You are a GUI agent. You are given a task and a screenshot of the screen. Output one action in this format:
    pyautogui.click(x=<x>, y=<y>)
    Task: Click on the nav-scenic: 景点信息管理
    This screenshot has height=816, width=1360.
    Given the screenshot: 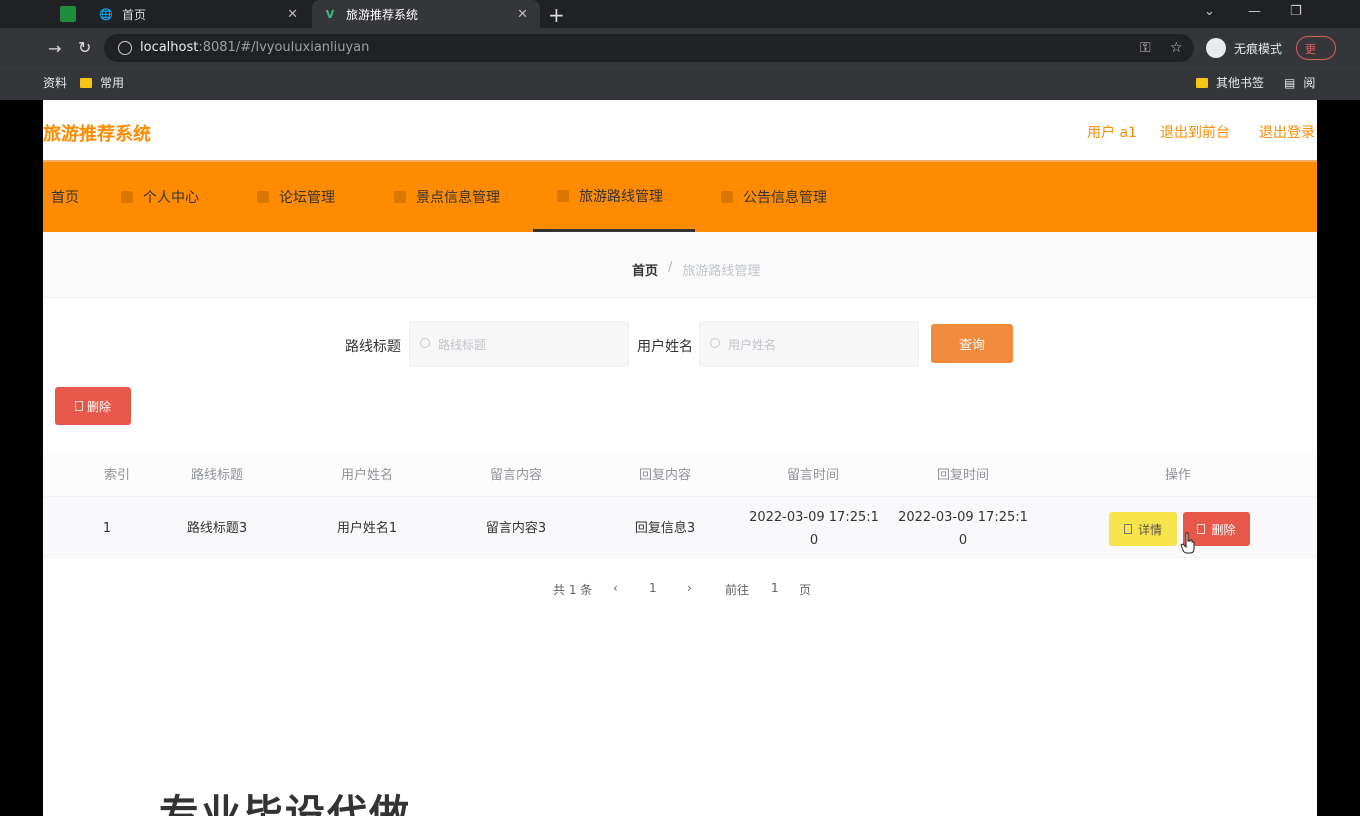 What is the action you would take?
    pyautogui.click(x=447, y=197)
    